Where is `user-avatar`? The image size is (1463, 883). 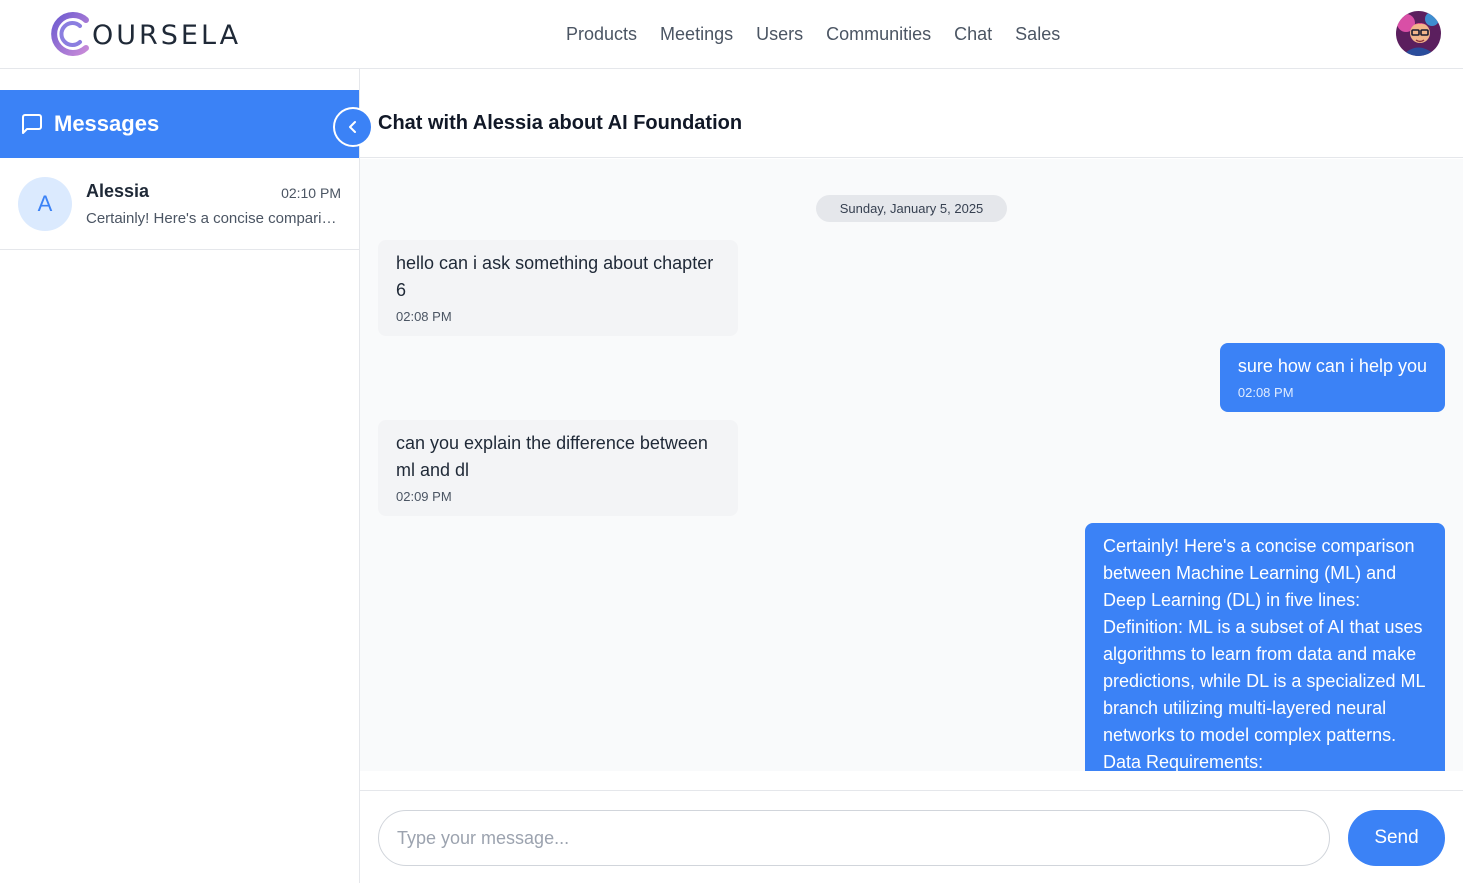 user-avatar is located at coordinates (1418, 33).